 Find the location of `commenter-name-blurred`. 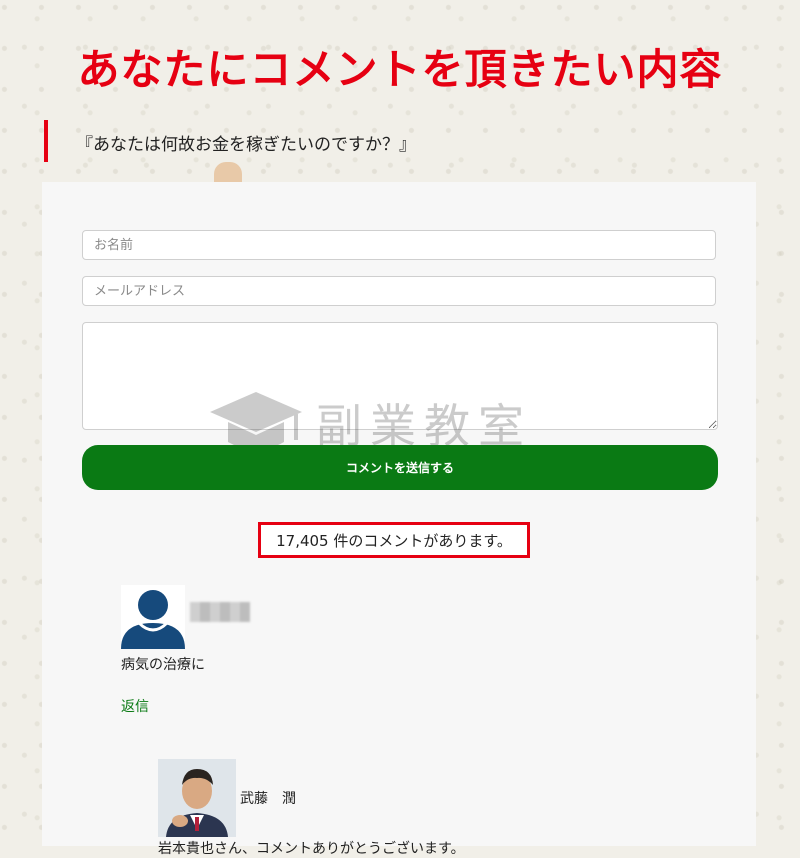

commenter-name-blurred is located at coordinates (220, 612).